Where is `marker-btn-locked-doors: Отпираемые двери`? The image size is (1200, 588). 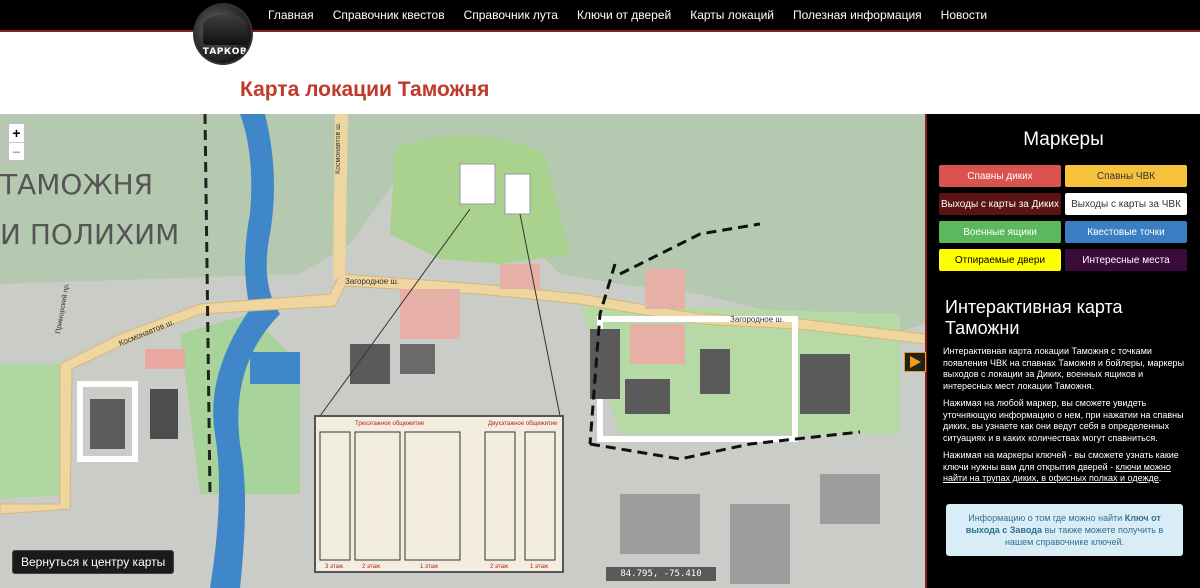 marker-btn-locked-doors: Отпираемые двери is located at coordinates (1000, 260).